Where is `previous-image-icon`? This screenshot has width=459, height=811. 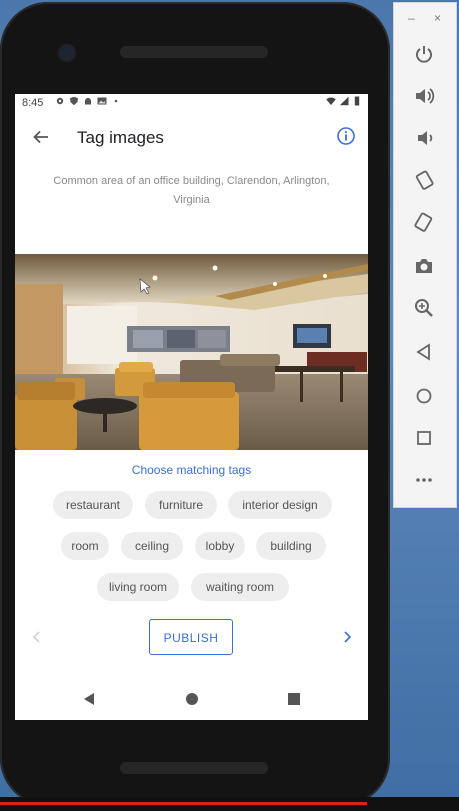
previous-image-icon is located at coordinates (37, 637).